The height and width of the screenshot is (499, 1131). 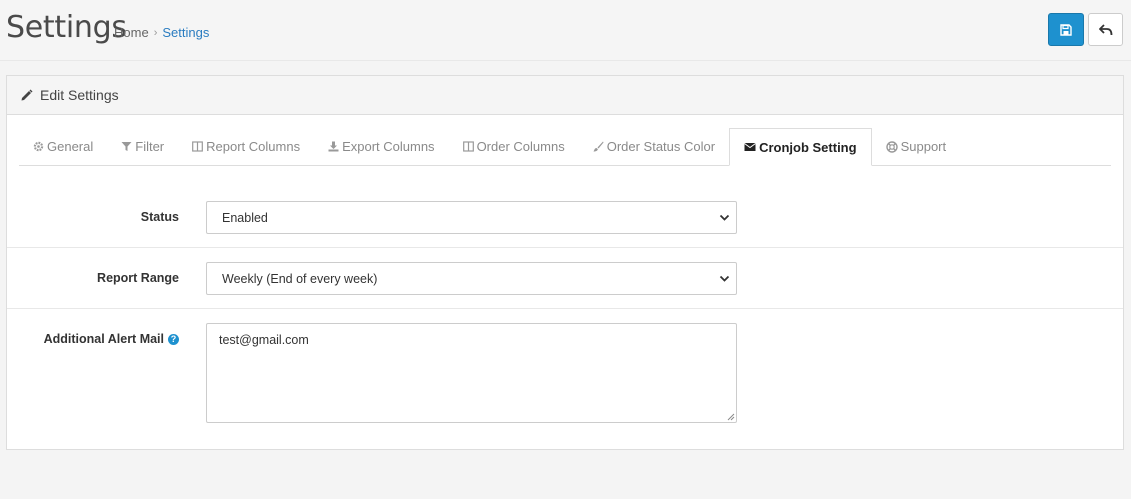 What do you see at coordinates (138, 278) in the screenshot?
I see `report-range-label: Report Range` at bounding box center [138, 278].